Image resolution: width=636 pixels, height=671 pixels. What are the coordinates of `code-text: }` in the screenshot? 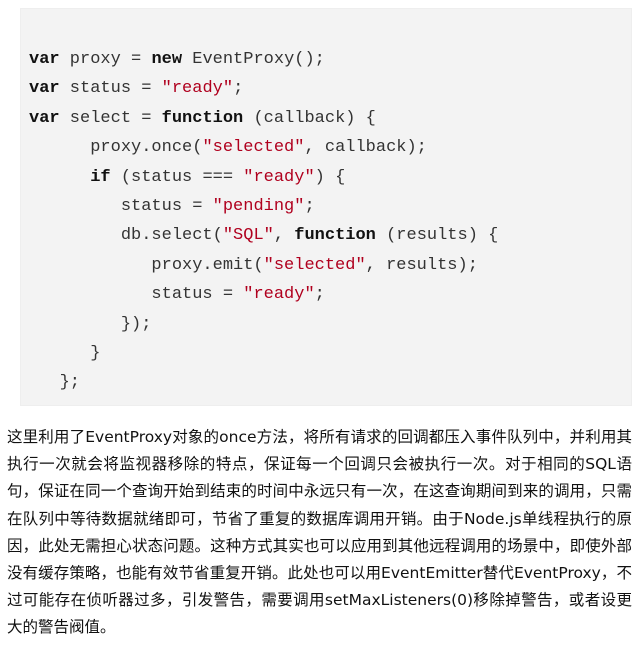 It's located at (65, 354).